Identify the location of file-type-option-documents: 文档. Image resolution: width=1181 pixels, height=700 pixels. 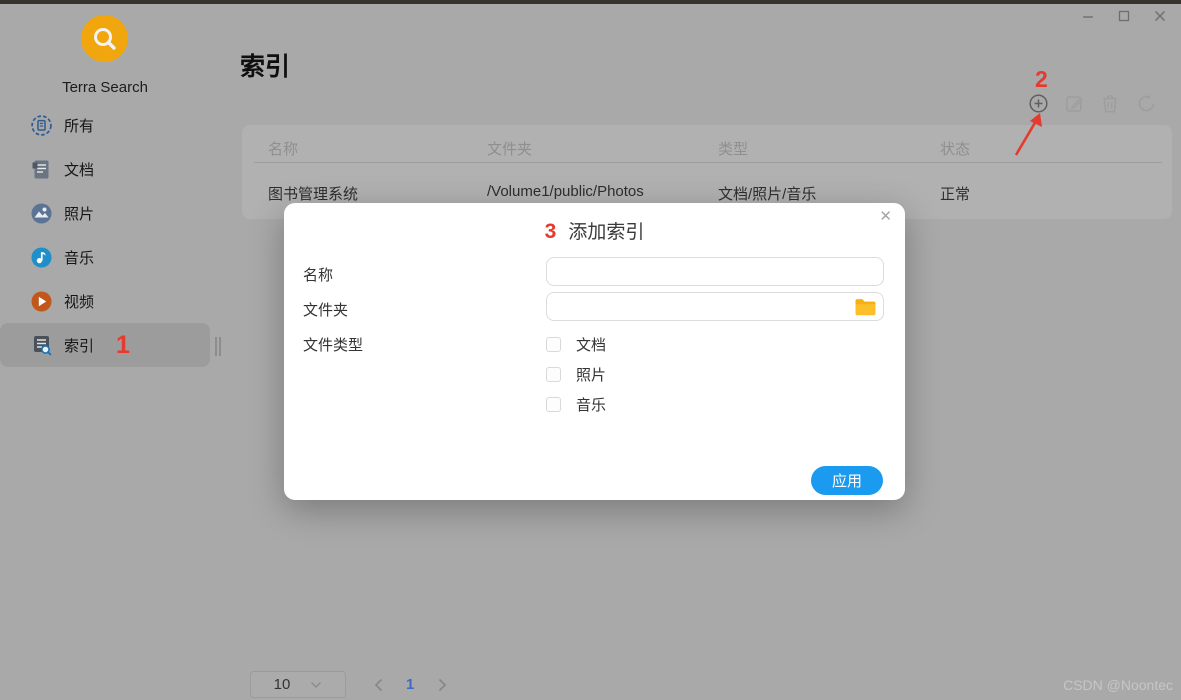
(576, 344).